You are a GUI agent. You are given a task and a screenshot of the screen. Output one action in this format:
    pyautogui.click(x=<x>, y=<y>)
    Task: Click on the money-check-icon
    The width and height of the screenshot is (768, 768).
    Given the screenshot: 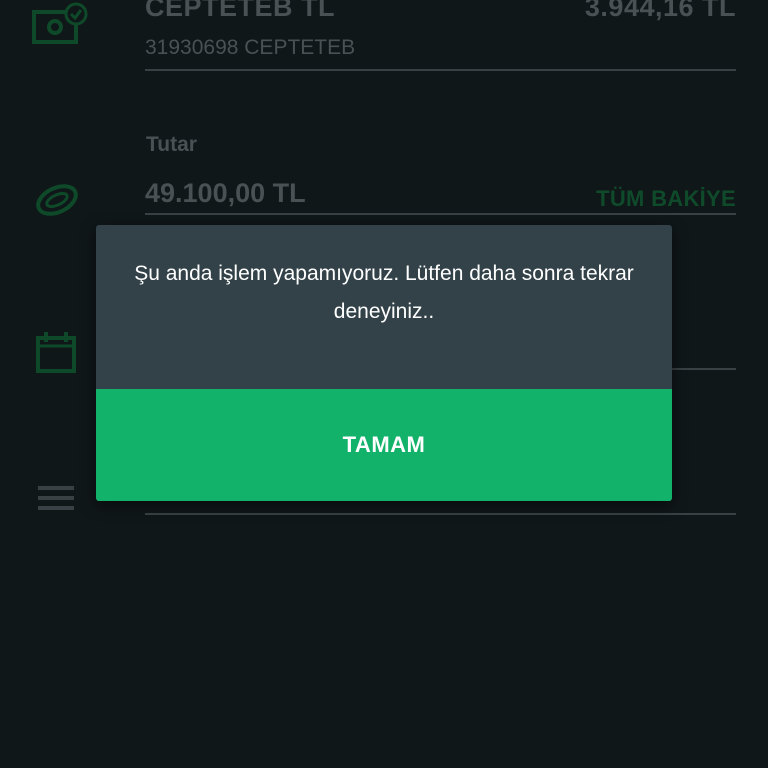 What is the action you would take?
    pyautogui.click(x=61, y=24)
    